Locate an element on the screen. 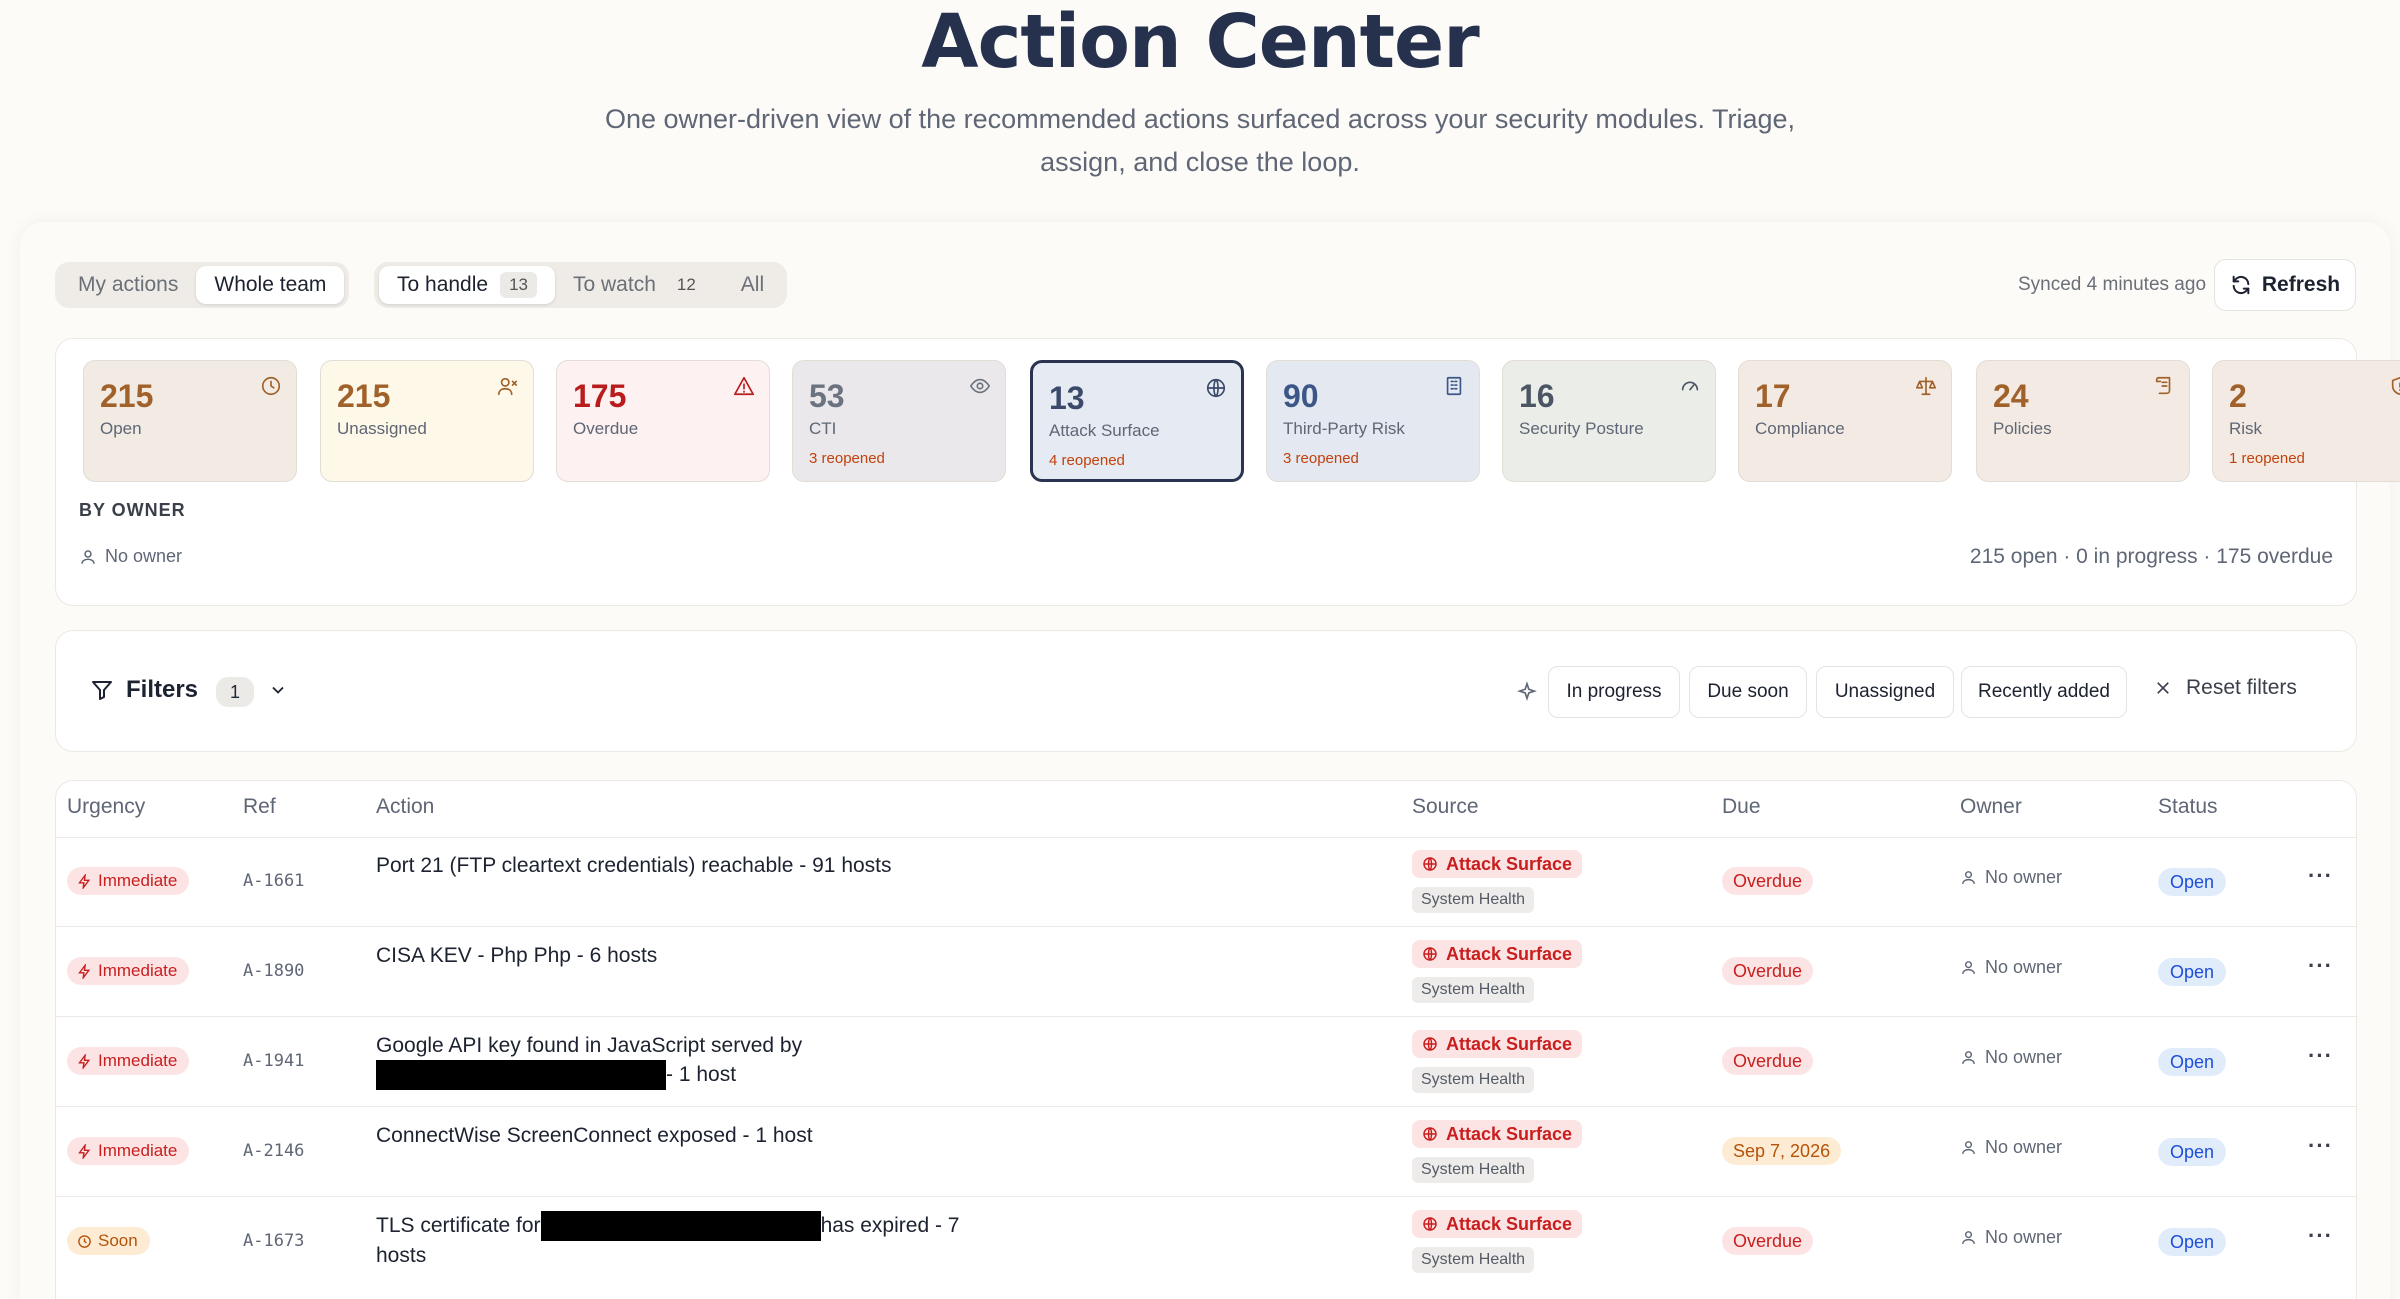 The height and width of the screenshot is (1299, 2400). tile-count: 16 is located at coordinates (1537, 396).